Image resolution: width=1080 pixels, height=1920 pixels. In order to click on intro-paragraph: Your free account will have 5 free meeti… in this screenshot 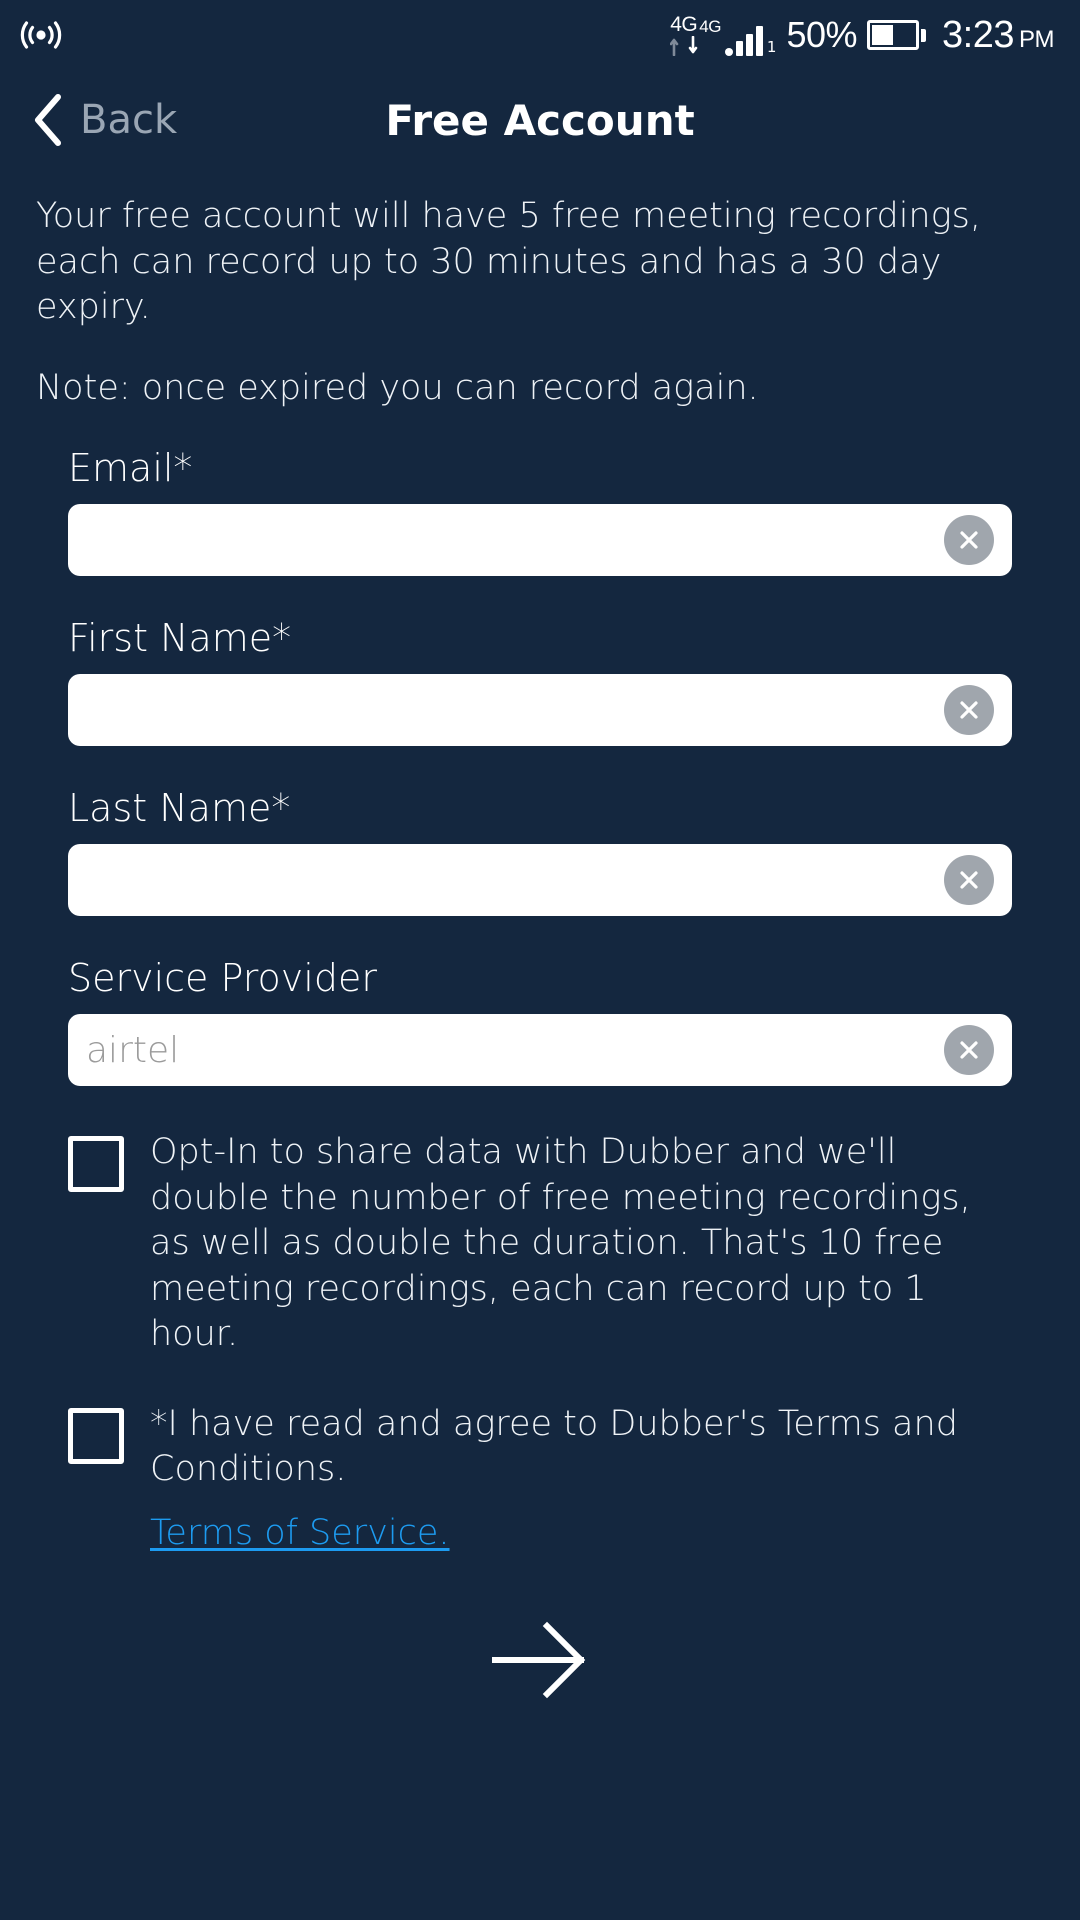, I will do `click(508, 261)`.